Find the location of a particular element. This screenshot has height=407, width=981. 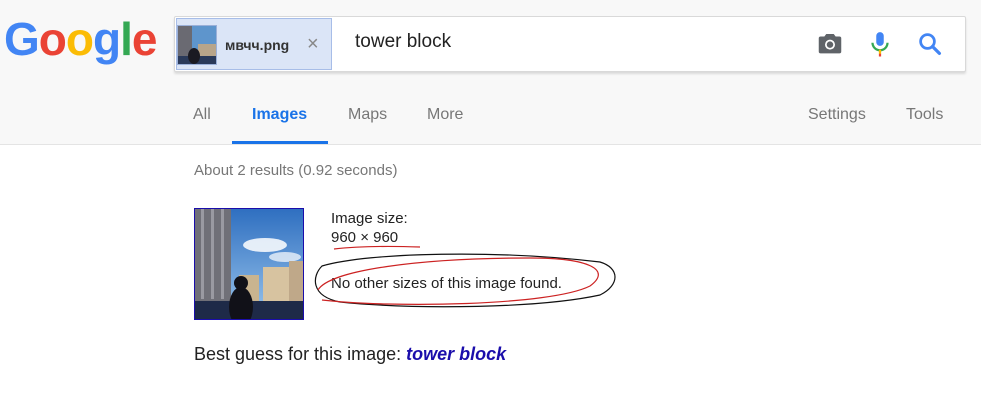

best-guess-label: Best guess for this image: is located at coordinates (298, 354).